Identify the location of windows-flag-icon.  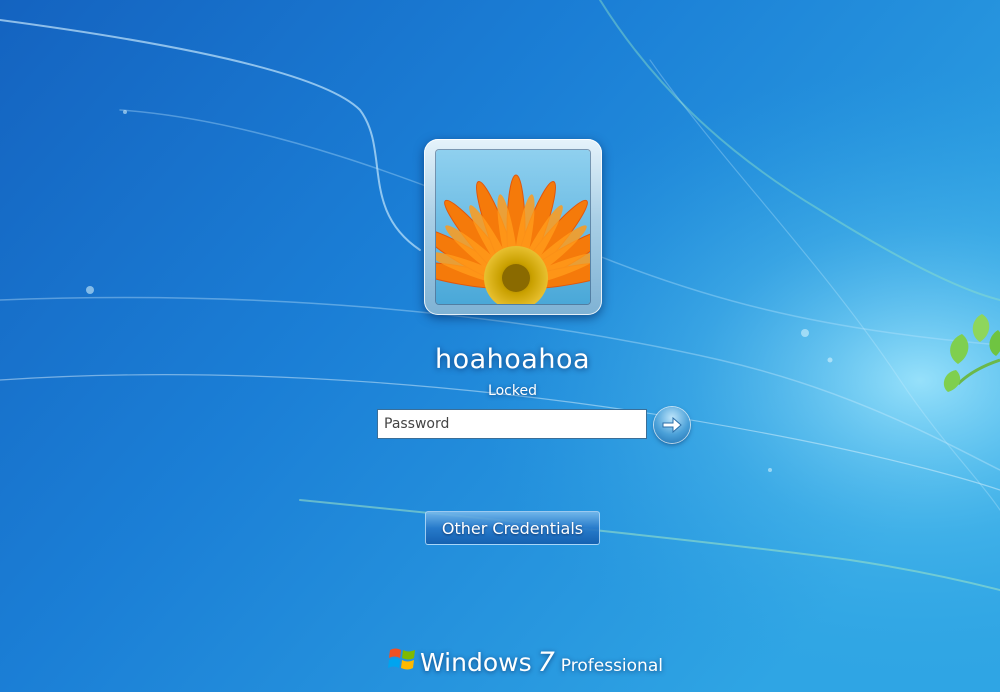
(401, 659).